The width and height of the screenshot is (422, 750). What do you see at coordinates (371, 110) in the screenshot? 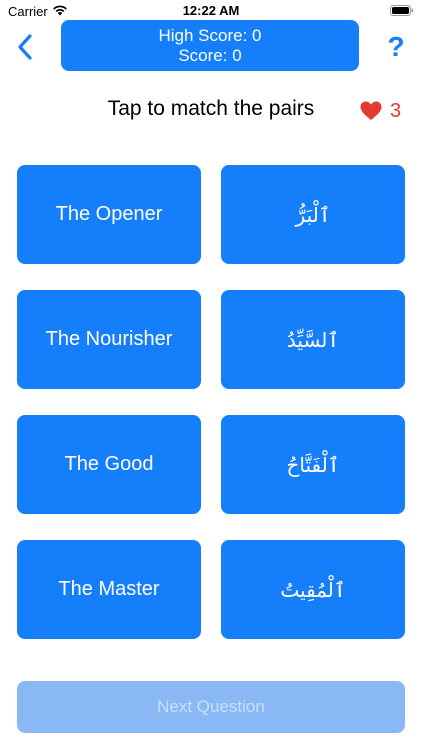
I see `heart-icon` at bounding box center [371, 110].